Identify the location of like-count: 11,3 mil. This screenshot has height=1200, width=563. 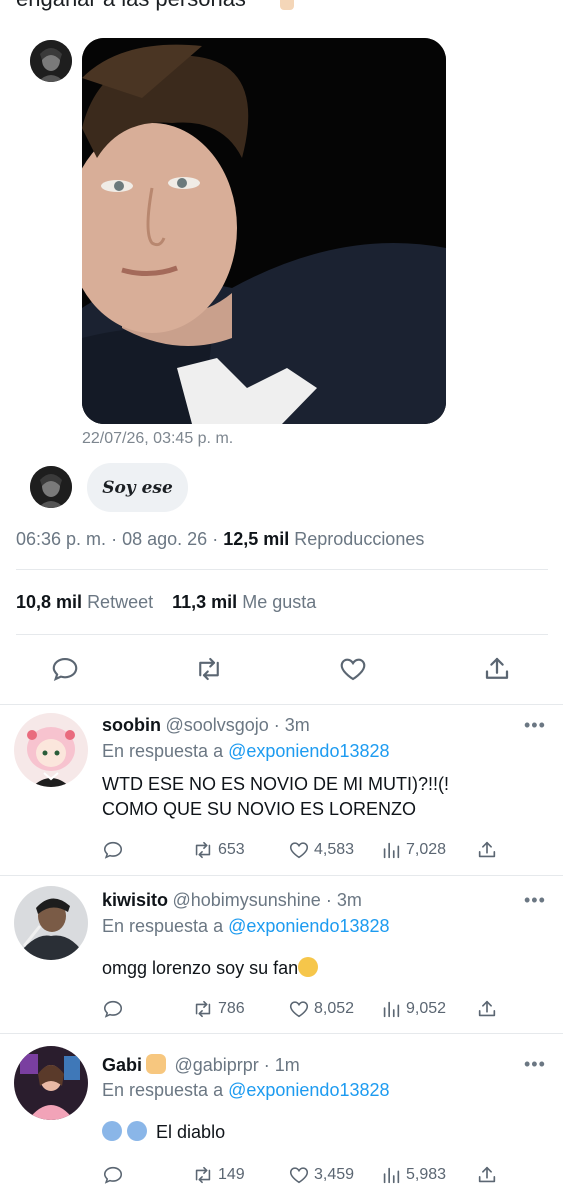
(204, 602).